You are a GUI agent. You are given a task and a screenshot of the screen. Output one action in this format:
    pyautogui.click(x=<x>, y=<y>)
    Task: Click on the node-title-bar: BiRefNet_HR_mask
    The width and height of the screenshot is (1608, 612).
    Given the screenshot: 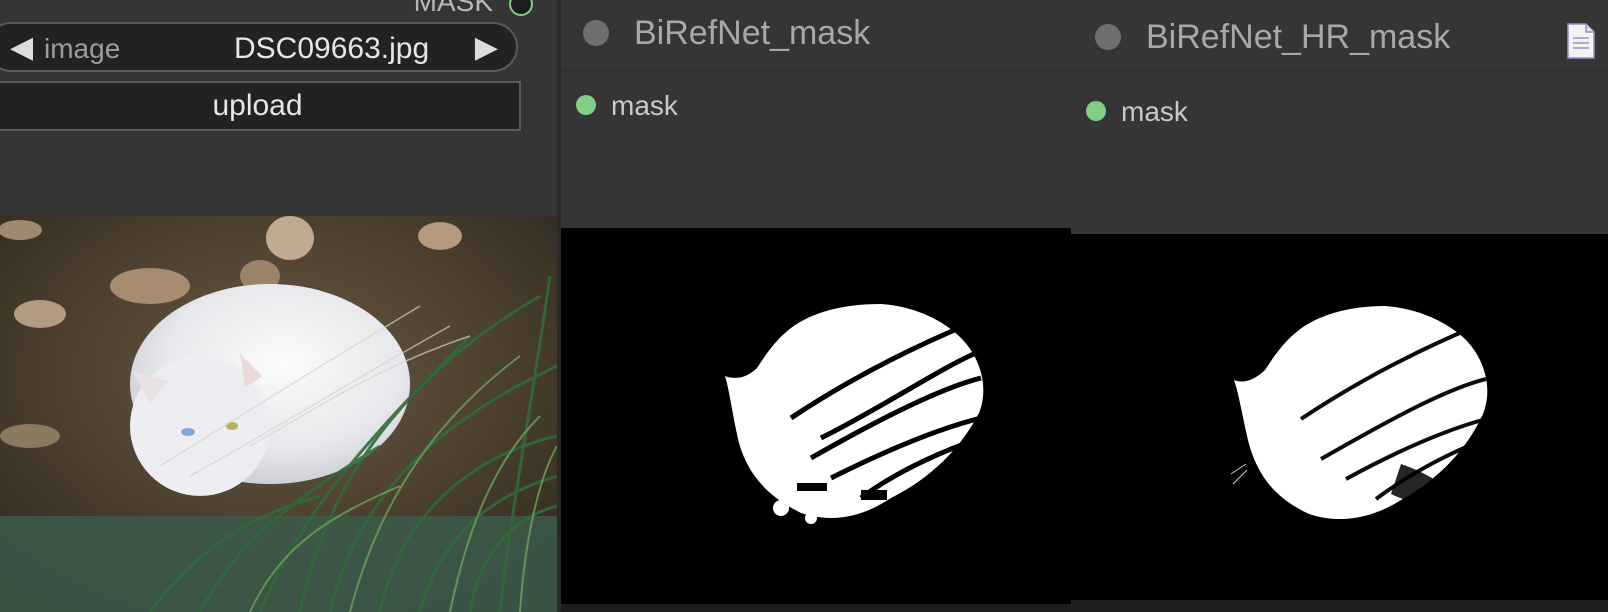 What is the action you would take?
    pyautogui.click(x=1339, y=35)
    